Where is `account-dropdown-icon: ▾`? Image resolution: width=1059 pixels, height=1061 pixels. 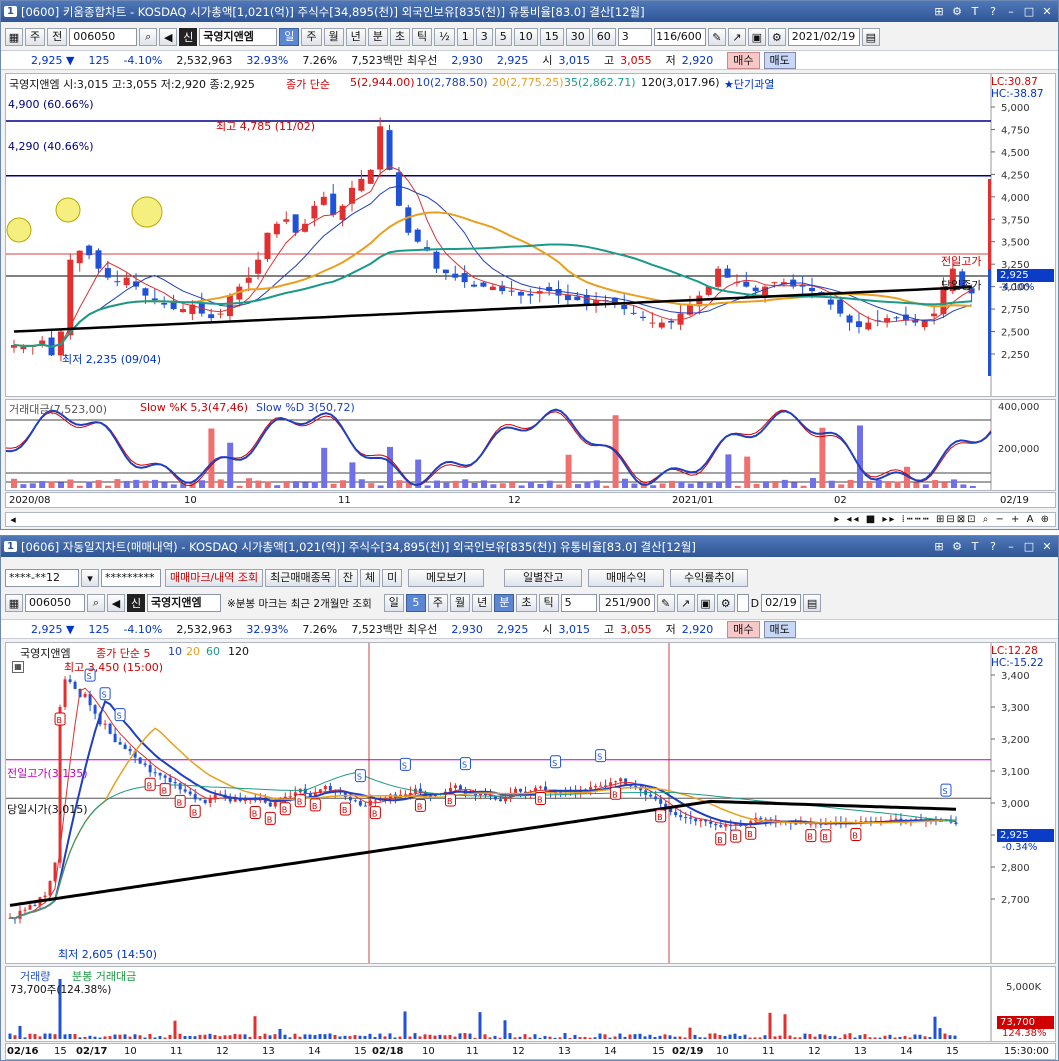 account-dropdown-icon: ▾ is located at coordinates (90, 578).